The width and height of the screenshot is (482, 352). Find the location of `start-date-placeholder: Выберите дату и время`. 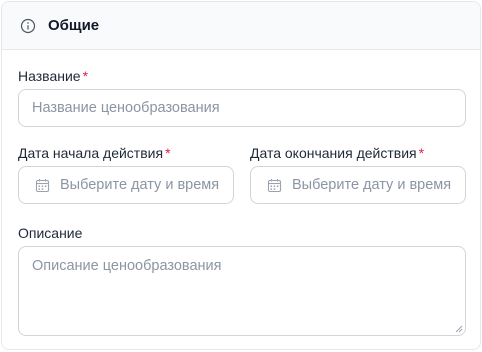

start-date-placeholder: Выберите дату и время is located at coordinates (140, 185).